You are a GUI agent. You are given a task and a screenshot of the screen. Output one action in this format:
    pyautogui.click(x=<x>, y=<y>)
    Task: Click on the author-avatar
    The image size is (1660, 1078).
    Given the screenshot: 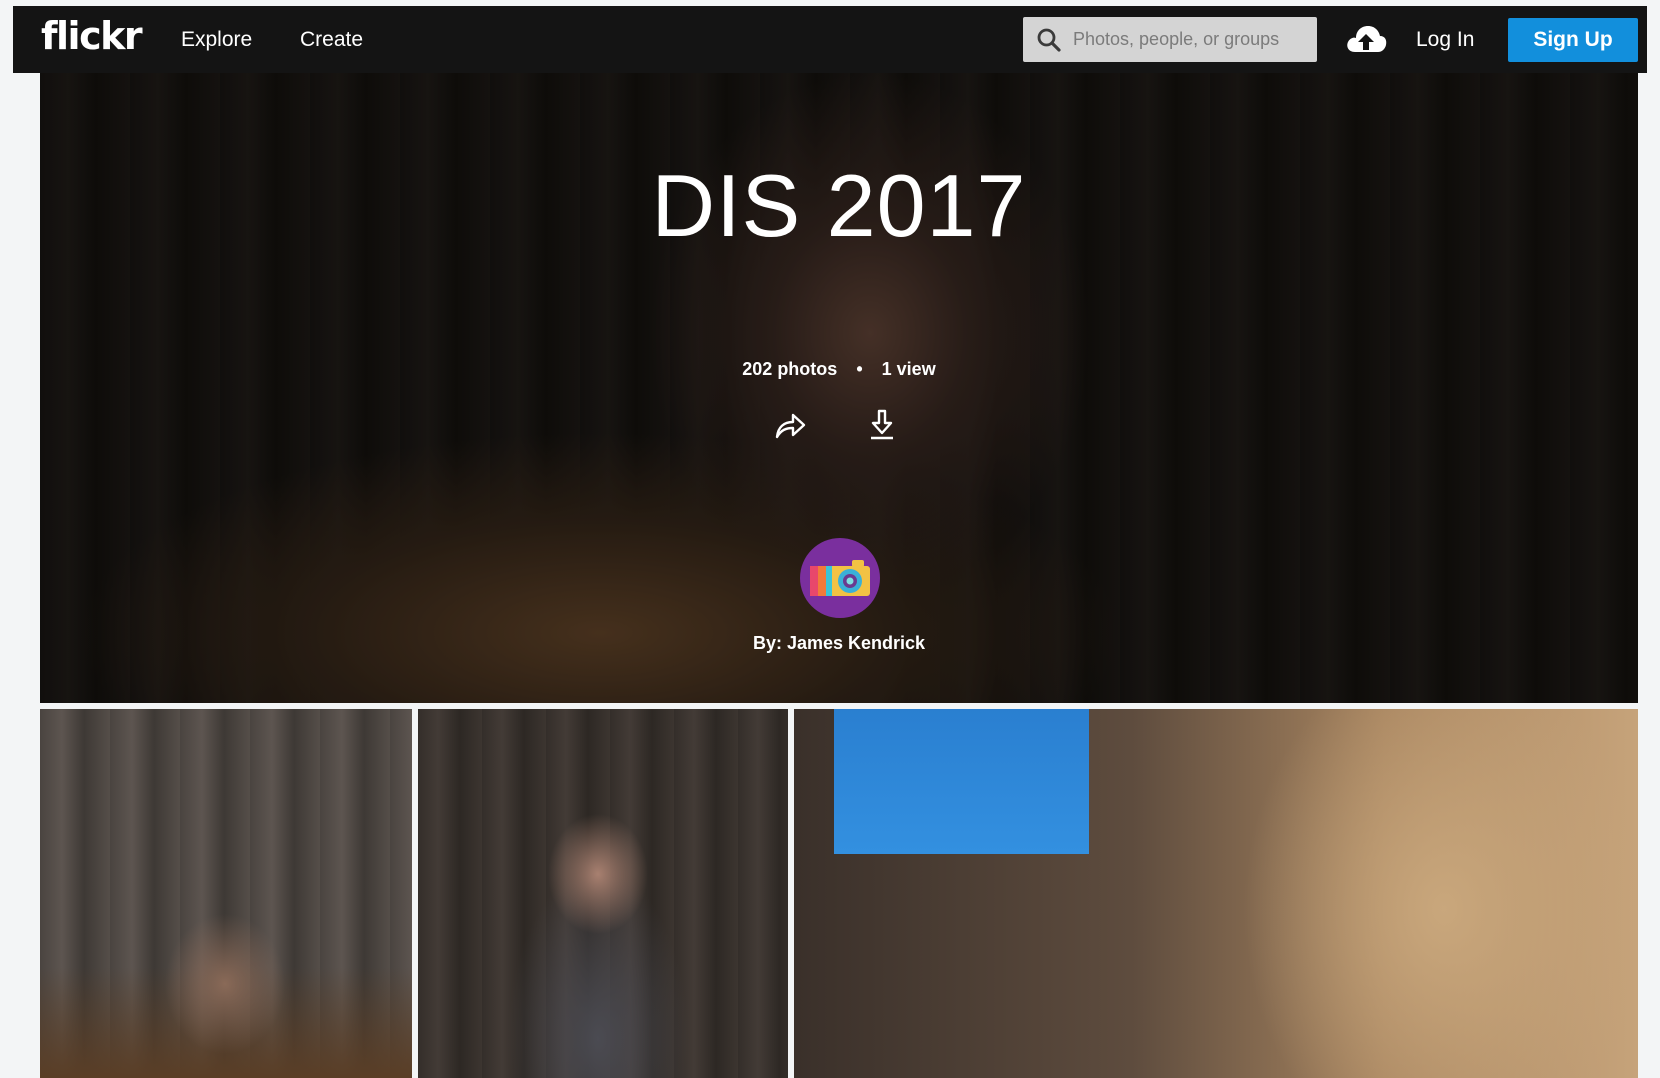 What is the action you would take?
    pyautogui.click(x=840, y=578)
    